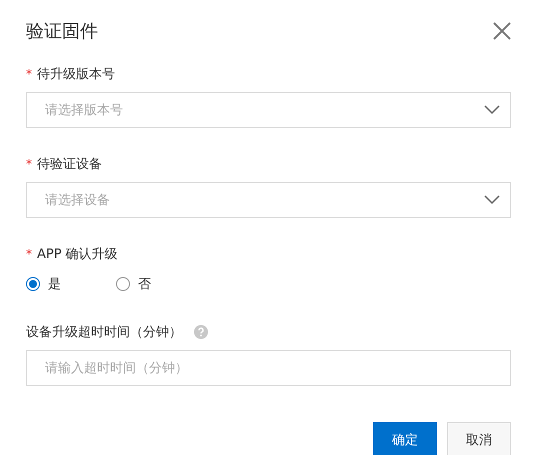  I want to click on radio-label: 是, so click(54, 284).